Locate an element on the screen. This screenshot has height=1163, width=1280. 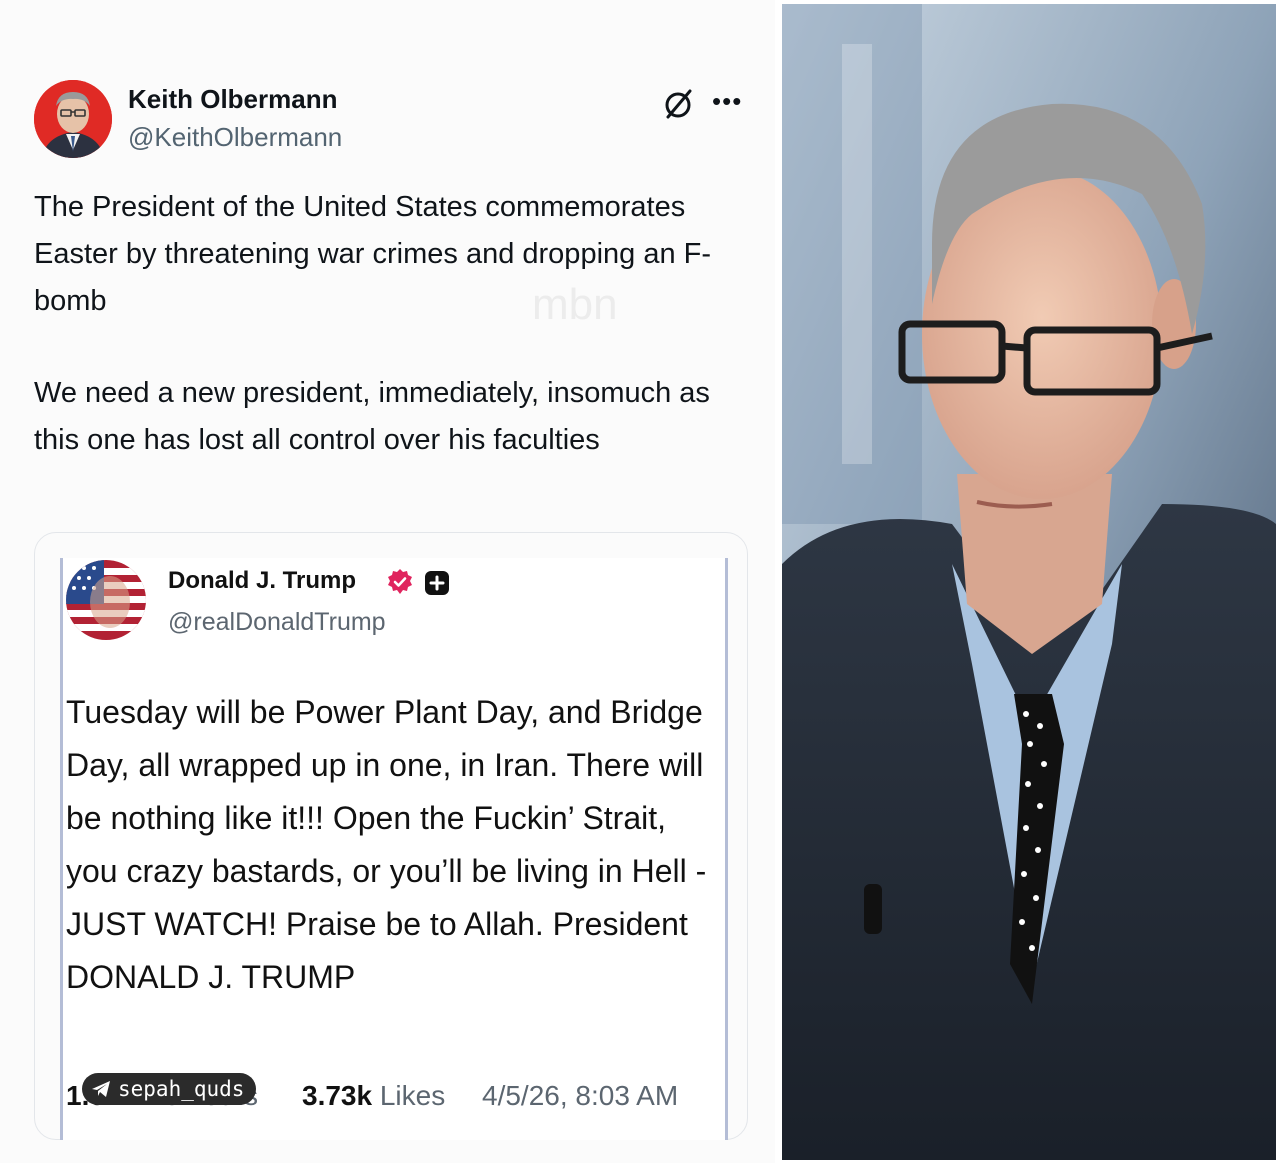
faint-watermark: mbn is located at coordinates (575, 304).